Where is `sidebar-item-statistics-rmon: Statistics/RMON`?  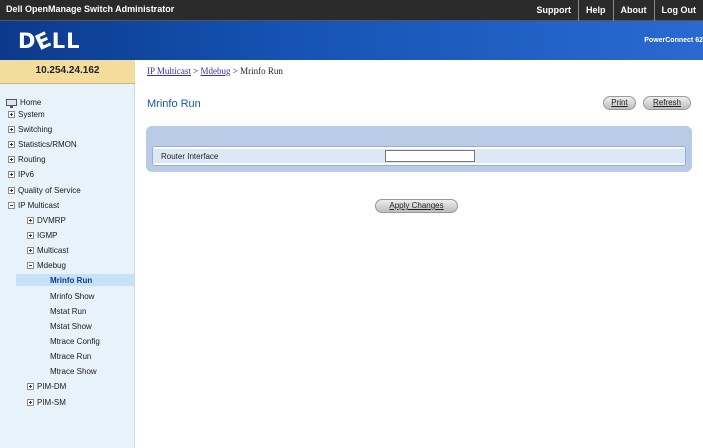
sidebar-item-statistics-rmon: Statistics/RMON is located at coordinates (42, 144).